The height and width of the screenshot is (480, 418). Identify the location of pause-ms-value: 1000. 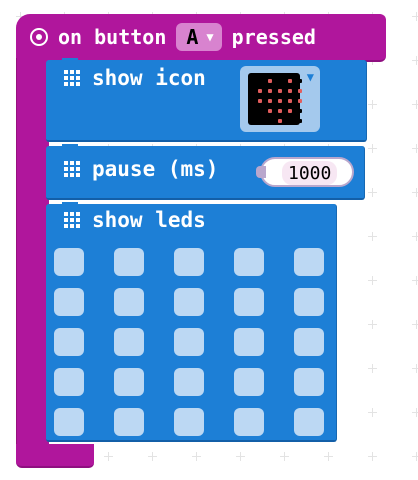
(310, 173).